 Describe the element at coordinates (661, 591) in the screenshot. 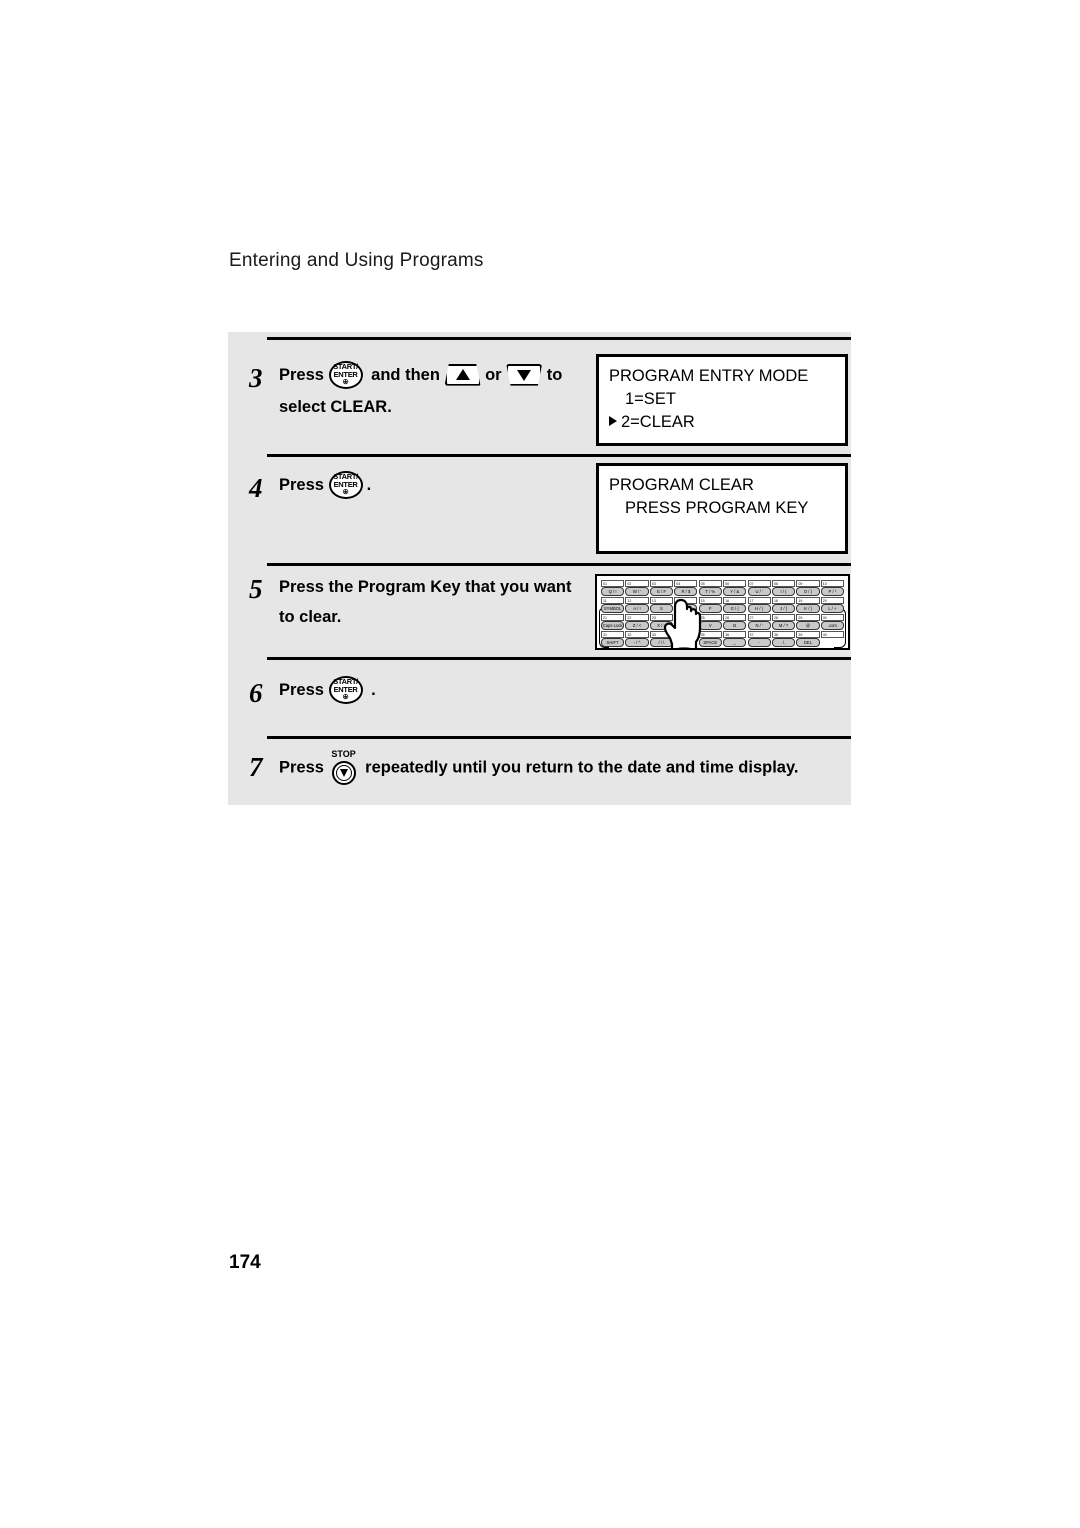

I see `keyboard-key: E / #` at that location.